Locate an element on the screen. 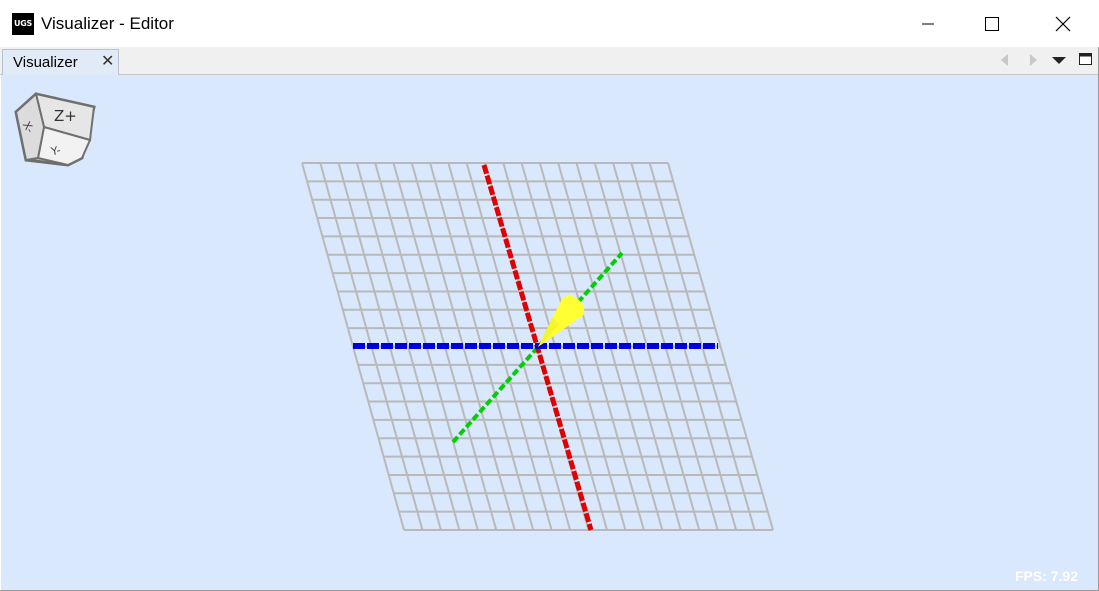  dropdown-icon is located at coordinates (1059, 61).